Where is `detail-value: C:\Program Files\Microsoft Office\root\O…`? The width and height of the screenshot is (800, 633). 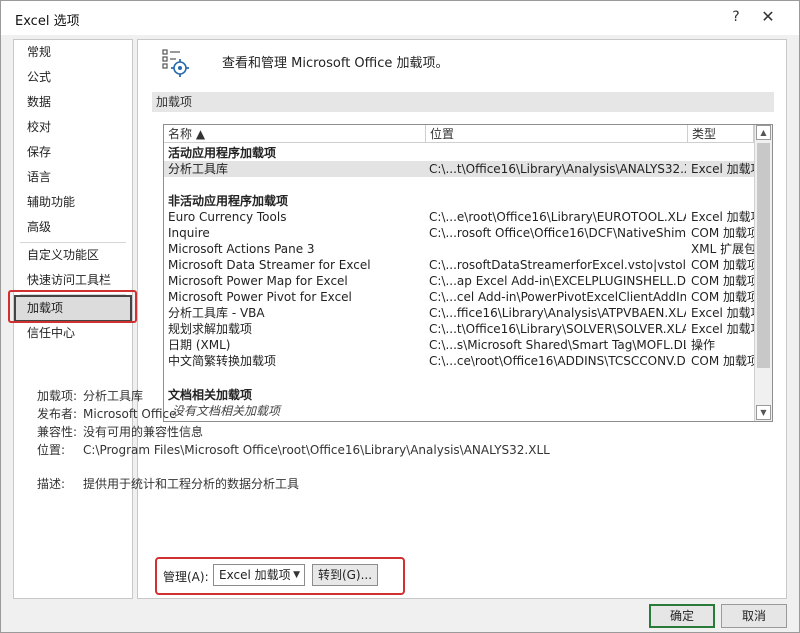 detail-value: C:\Program Files\Microsoft Office\root\O… is located at coordinates (316, 450).